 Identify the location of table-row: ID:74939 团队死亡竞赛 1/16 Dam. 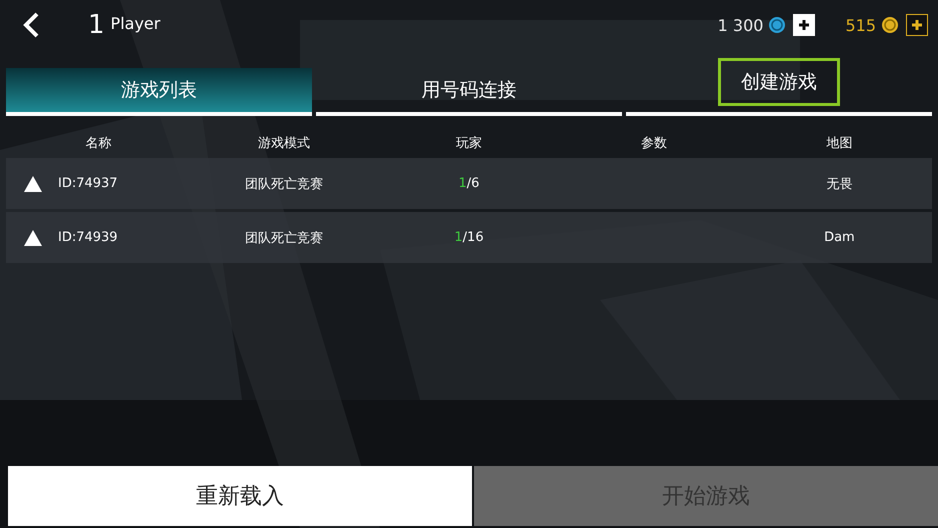
(469, 237).